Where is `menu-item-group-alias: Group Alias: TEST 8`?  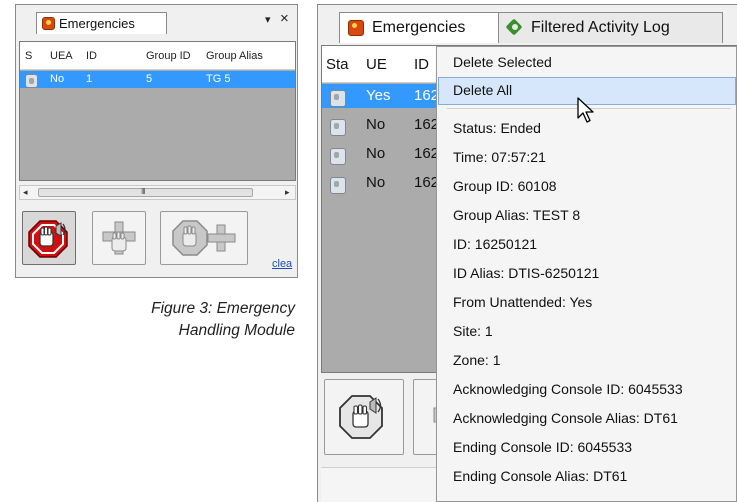 menu-item-group-alias: Group Alias: TEST 8 is located at coordinates (587, 216).